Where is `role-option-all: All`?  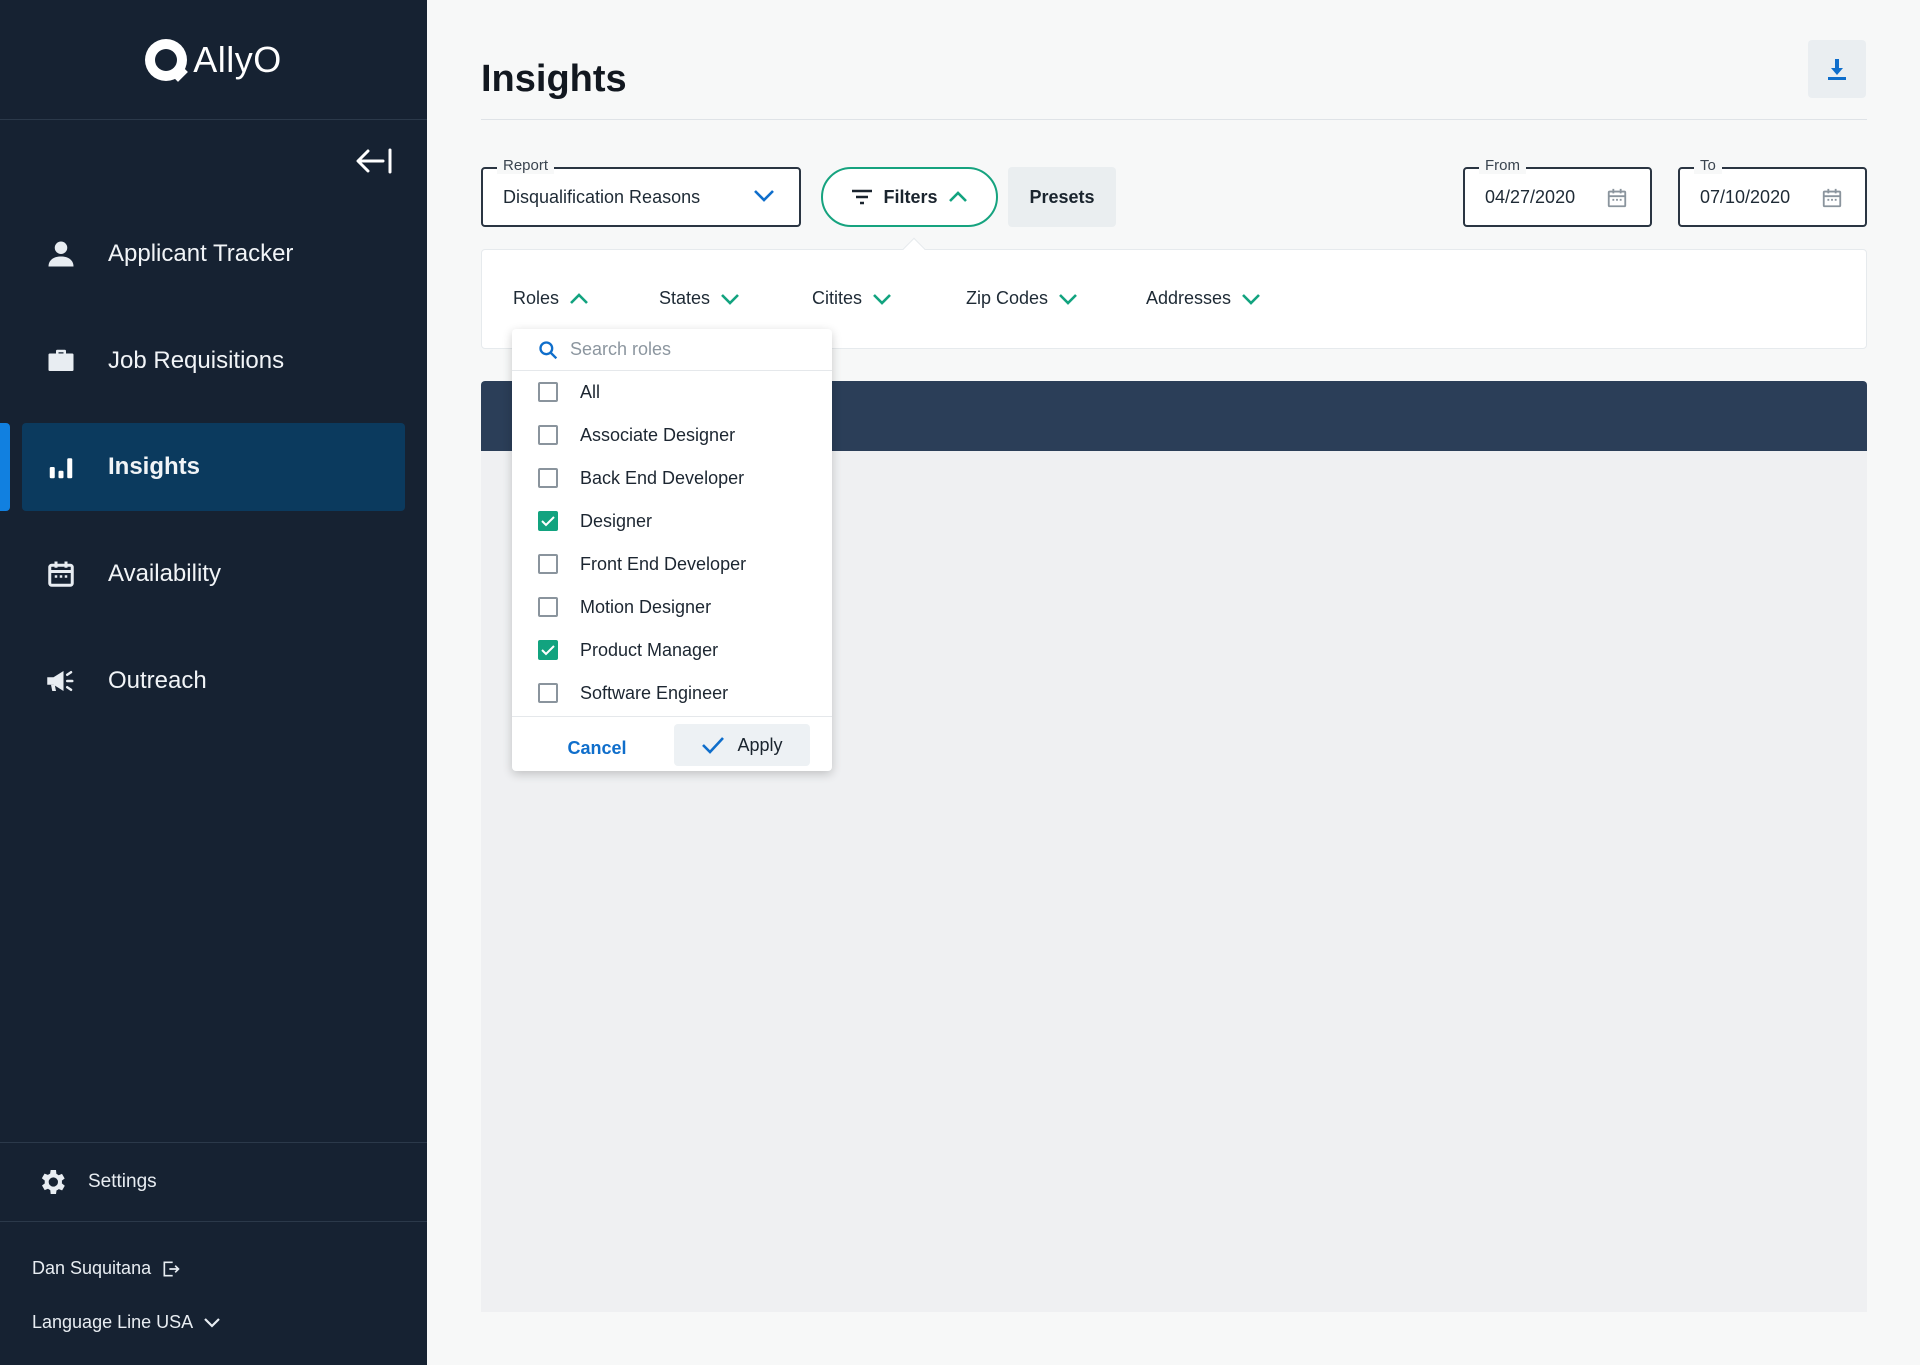 role-option-all: All is located at coordinates (673, 392).